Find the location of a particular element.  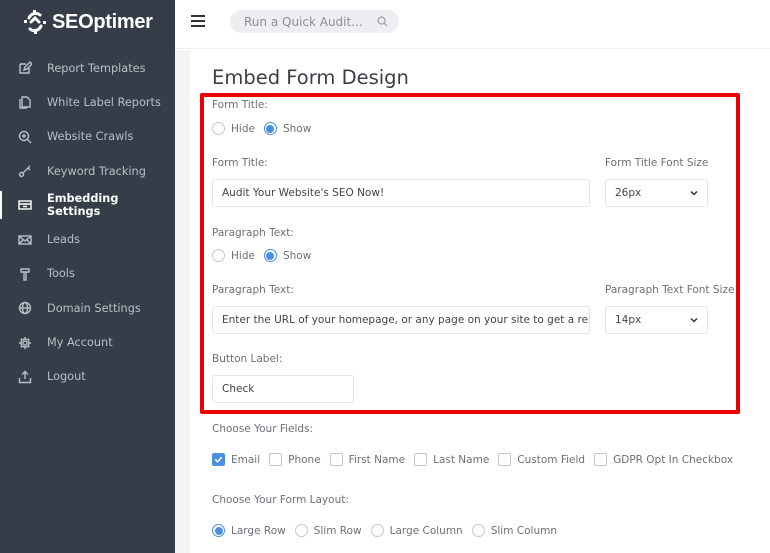

zoom-in-icon is located at coordinates (25, 137).